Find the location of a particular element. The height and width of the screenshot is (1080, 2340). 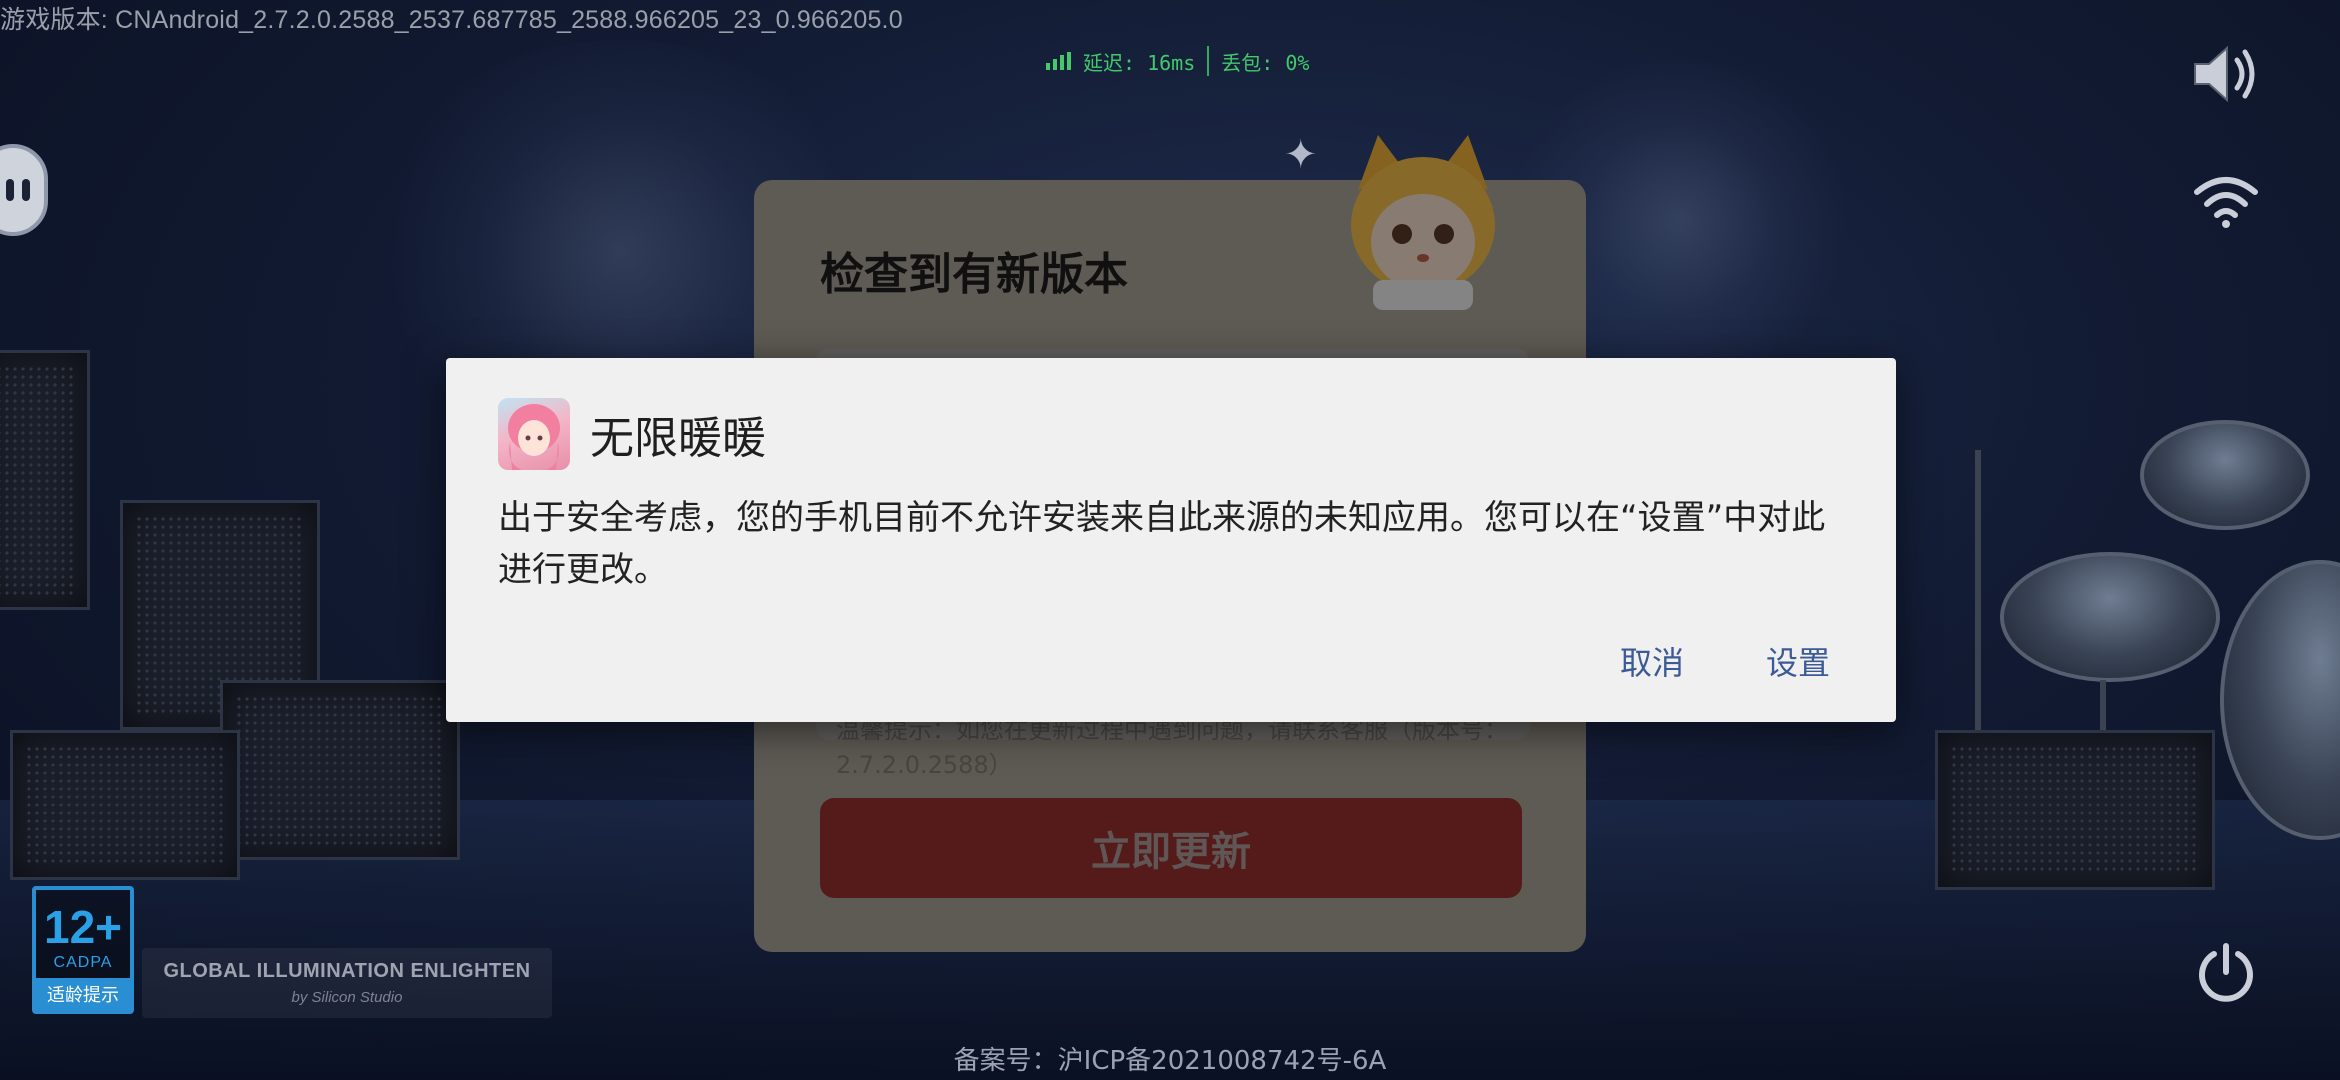

enlighten-title: GLOBAL ILLUMINATION ENLIGHTEN is located at coordinates (347, 971).